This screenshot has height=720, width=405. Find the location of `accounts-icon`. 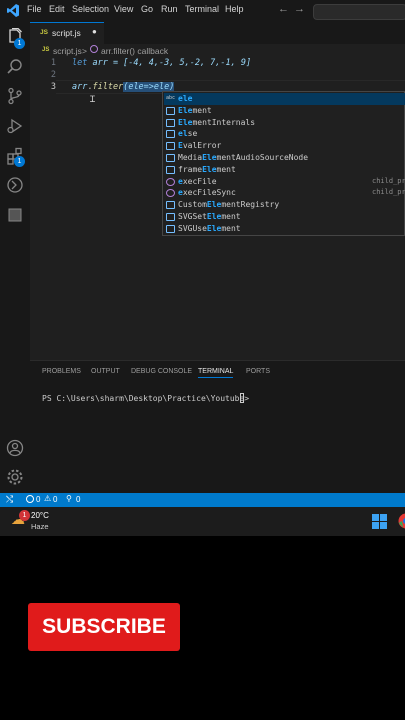

accounts-icon is located at coordinates (15, 448).